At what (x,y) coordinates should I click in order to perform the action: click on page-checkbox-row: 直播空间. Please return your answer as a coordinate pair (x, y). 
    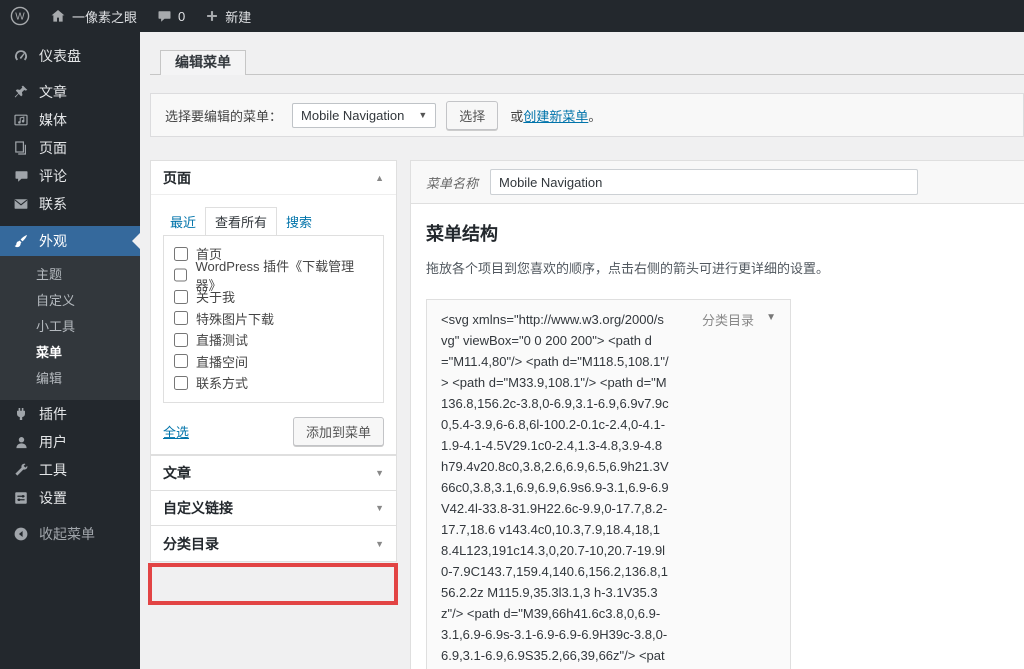
    Looking at the image, I should click on (273, 362).